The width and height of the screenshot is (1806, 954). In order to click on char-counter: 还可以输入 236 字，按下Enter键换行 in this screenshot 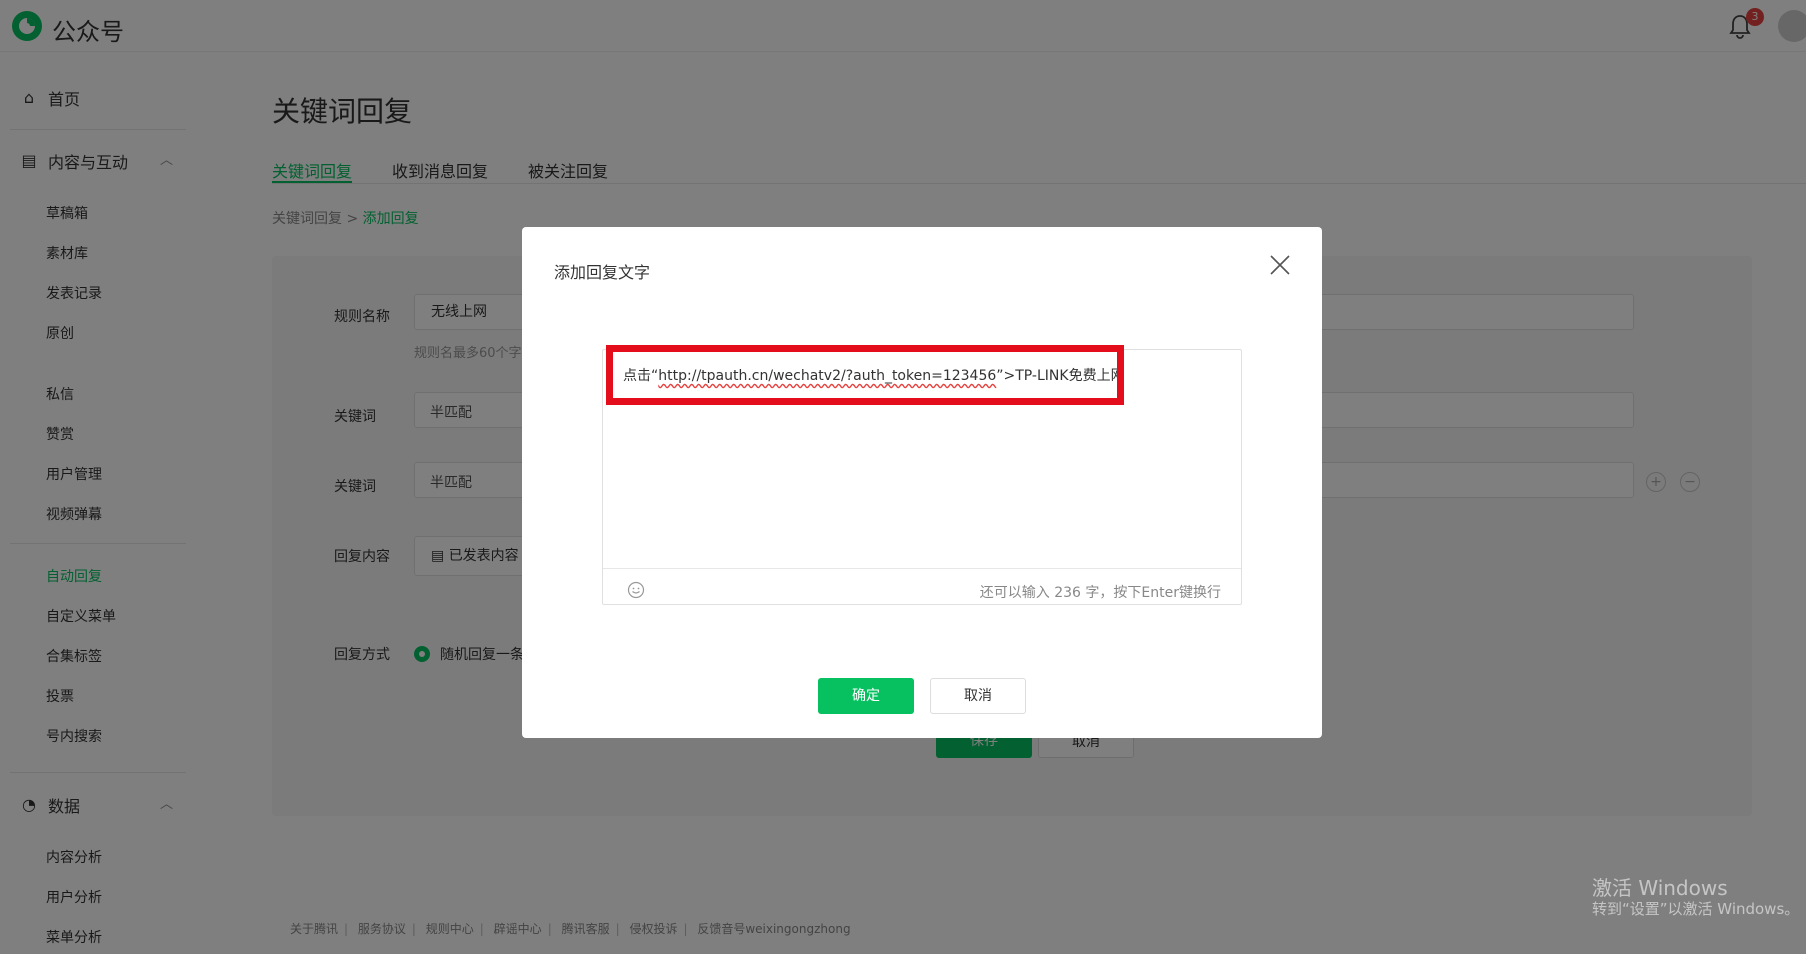, I will do `click(1100, 593)`.